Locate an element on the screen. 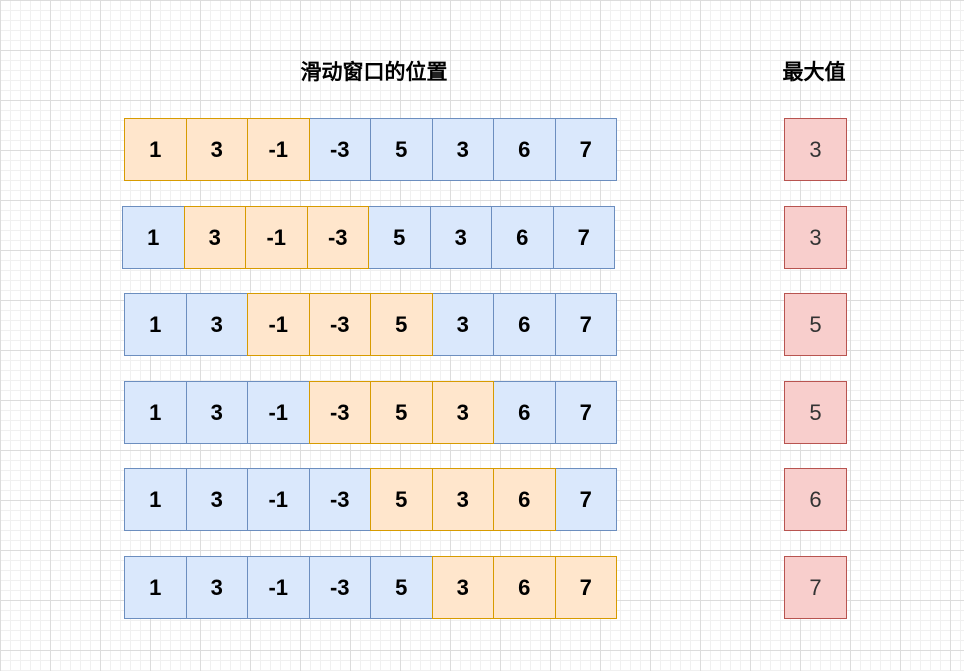 This screenshot has width=964, height=671. window-cell: 1 is located at coordinates (155, 149).